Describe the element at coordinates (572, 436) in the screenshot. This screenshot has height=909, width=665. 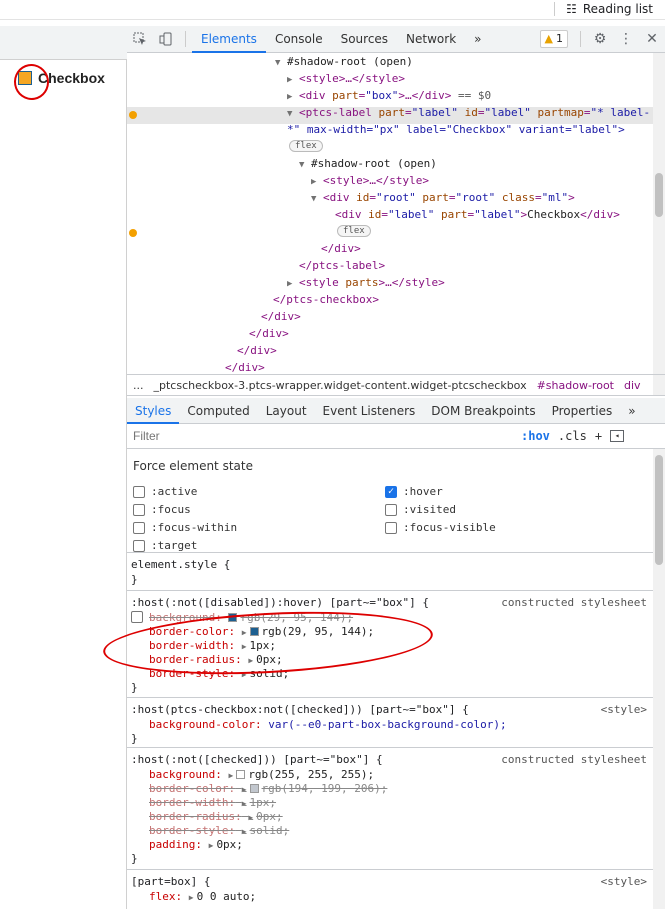
I see `cls-toggle-button: .cls` at that location.